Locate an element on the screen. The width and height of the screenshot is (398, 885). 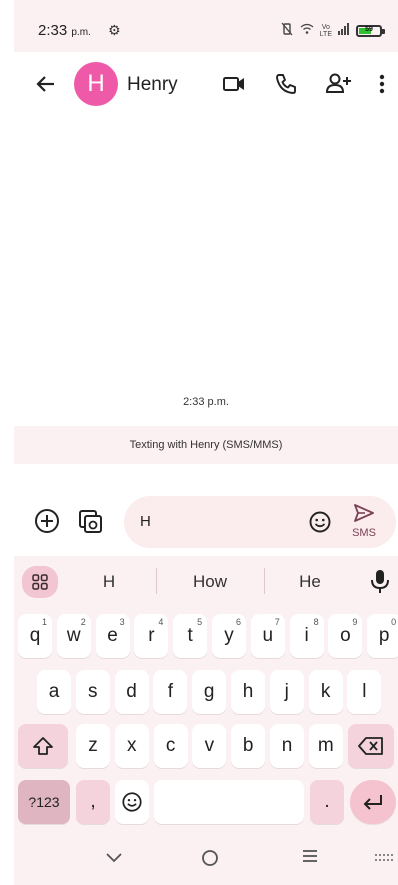
key-v: v is located at coordinates (209, 746).